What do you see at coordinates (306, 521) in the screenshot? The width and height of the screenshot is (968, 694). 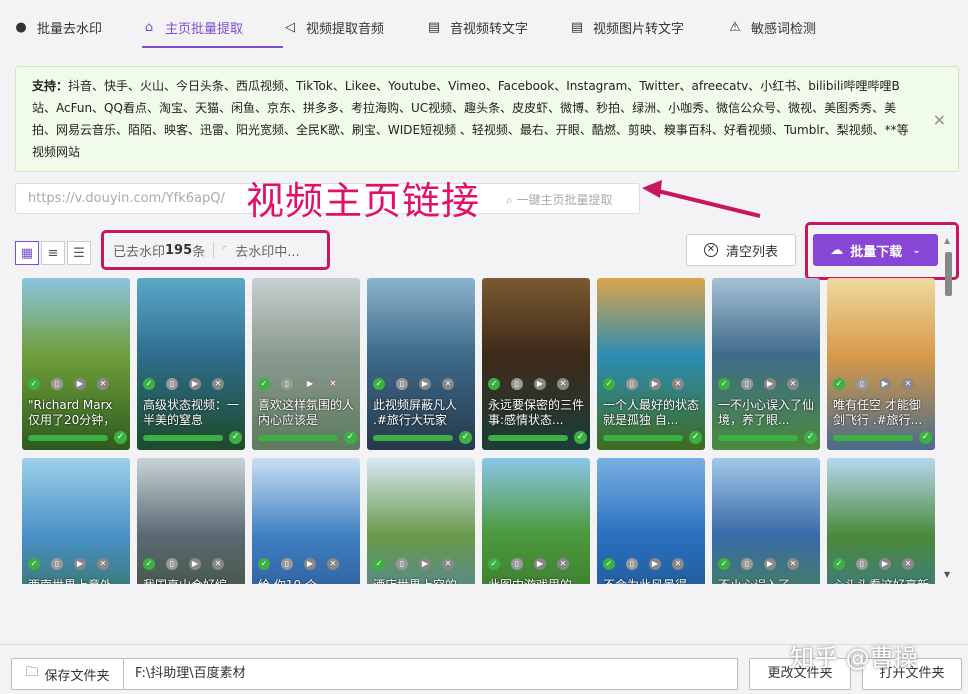 I see `video-card: ✓ ▯ ▶ ✕ 给 你10 个 ✓` at bounding box center [306, 521].